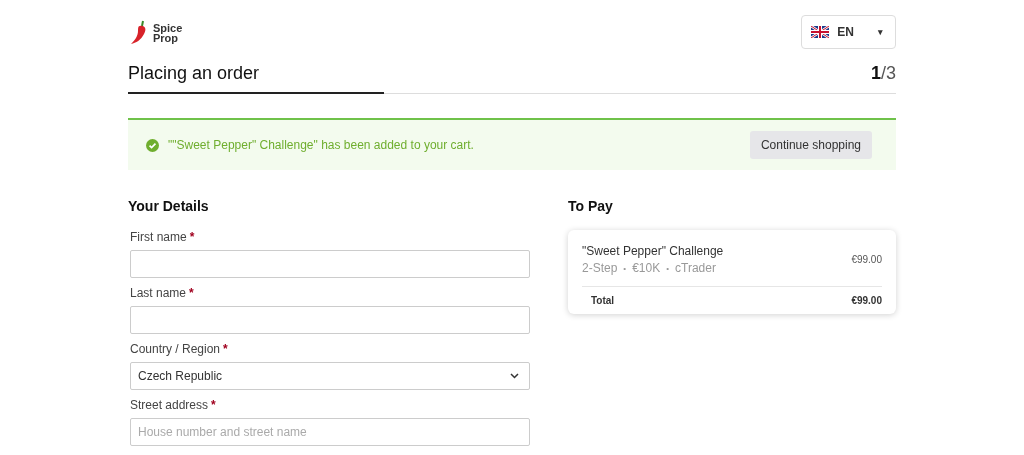 The width and height of the screenshot is (1024, 455). I want to click on product-option: €10K, so click(646, 268).